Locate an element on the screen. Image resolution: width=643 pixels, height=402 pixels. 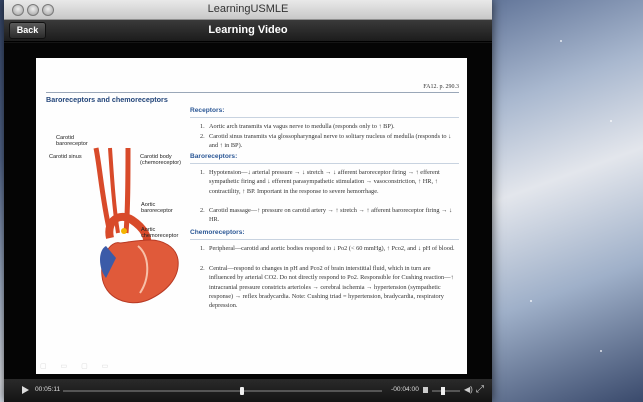
faint-watermark-icons: ▢ ▭ ▢ ▭ is located at coordinates (77, 366).